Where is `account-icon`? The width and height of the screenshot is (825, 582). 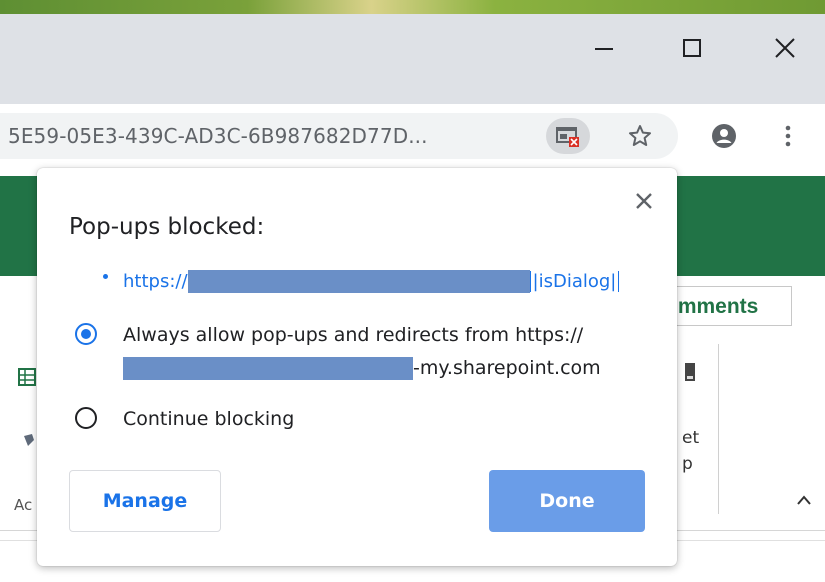
account-icon is located at coordinates (724, 136).